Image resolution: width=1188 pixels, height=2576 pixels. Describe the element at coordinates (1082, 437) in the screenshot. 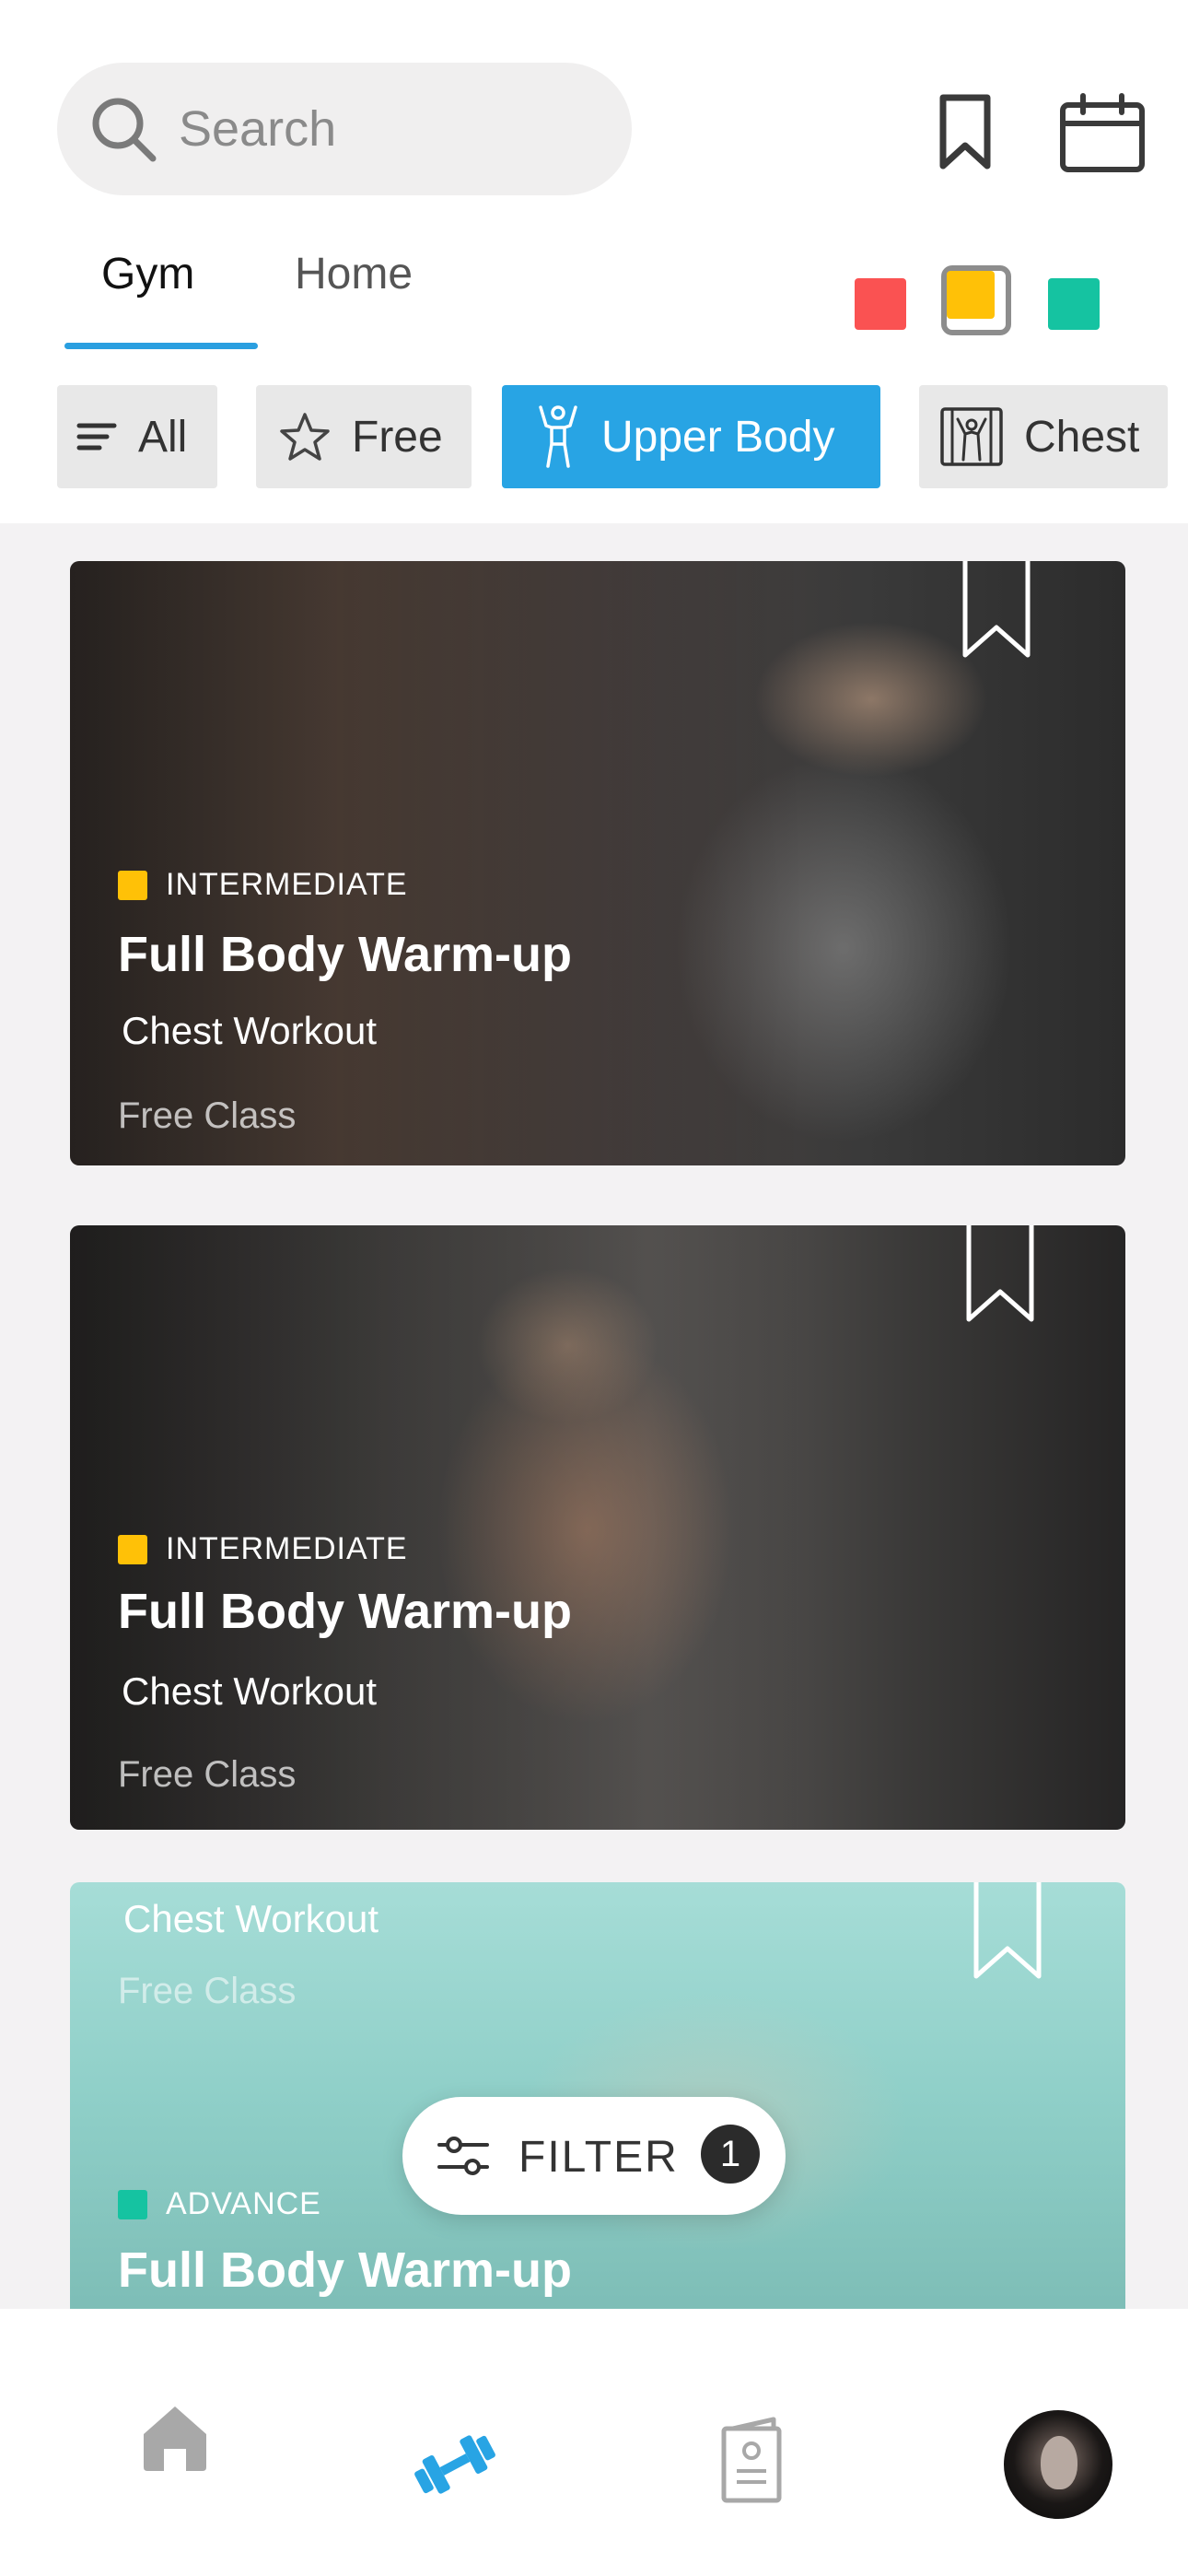

I see `chip-chest-label: Chest` at that location.